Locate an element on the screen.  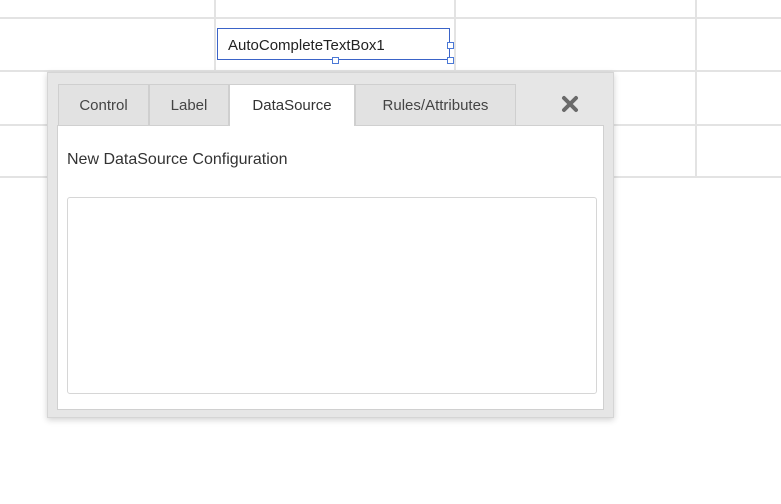
tab-label: Rules/Attributes is located at coordinates (435, 105).